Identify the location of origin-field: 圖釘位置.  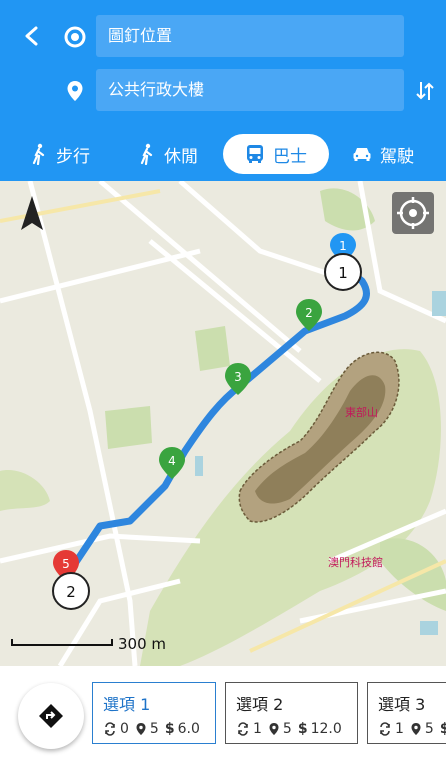
(250, 36).